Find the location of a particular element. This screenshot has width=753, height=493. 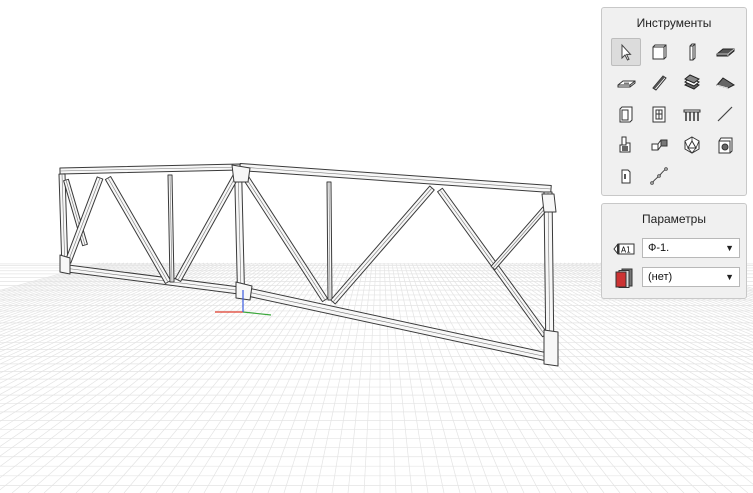

mark-select-value: Ф-1. is located at coordinates (659, 248).